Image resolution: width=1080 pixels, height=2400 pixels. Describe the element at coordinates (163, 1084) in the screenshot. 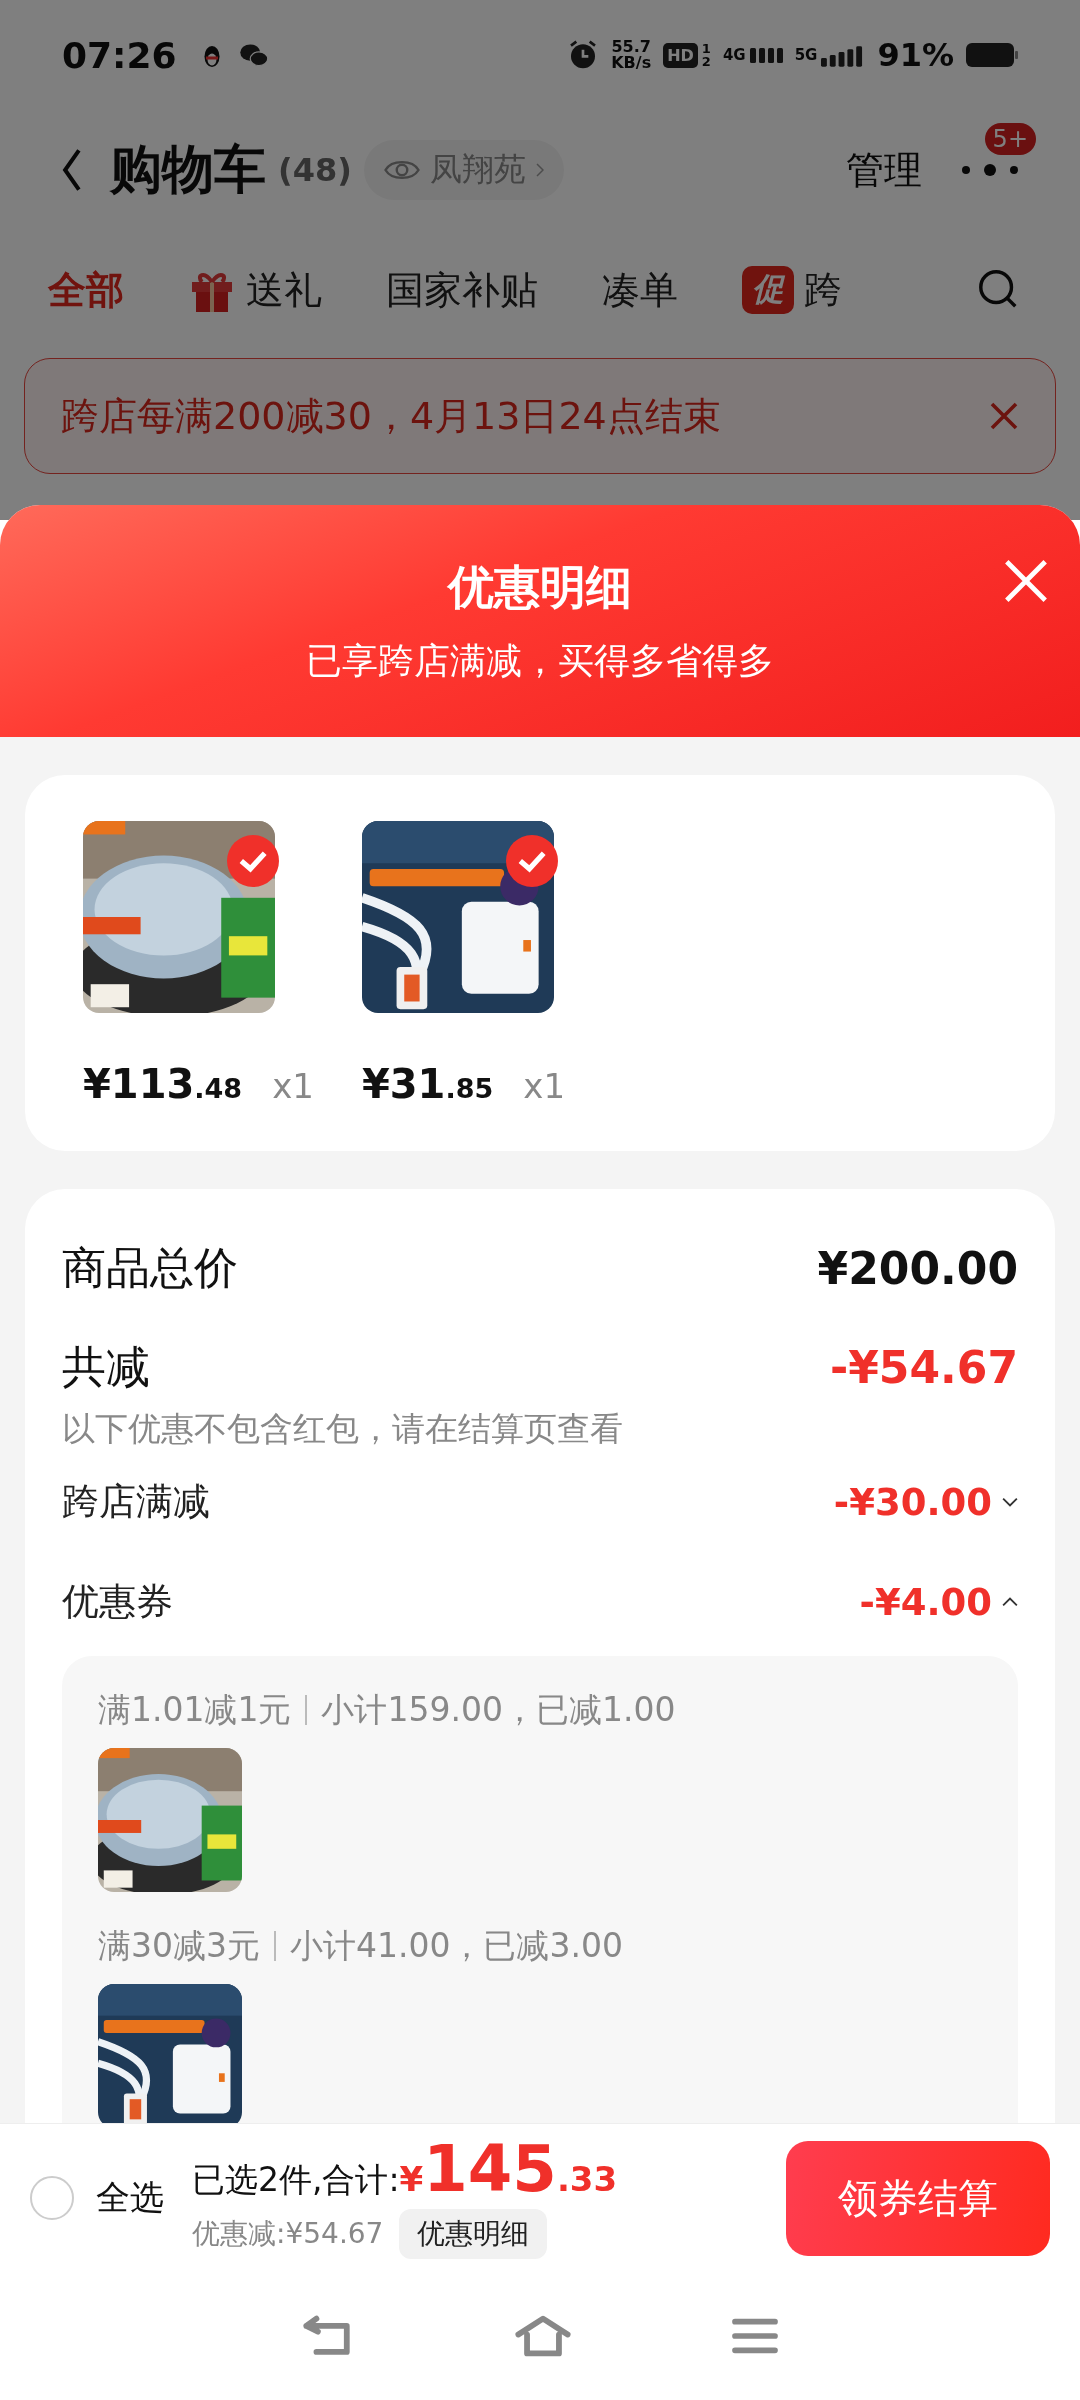

I see `product-price: ¥113.48` at that location.